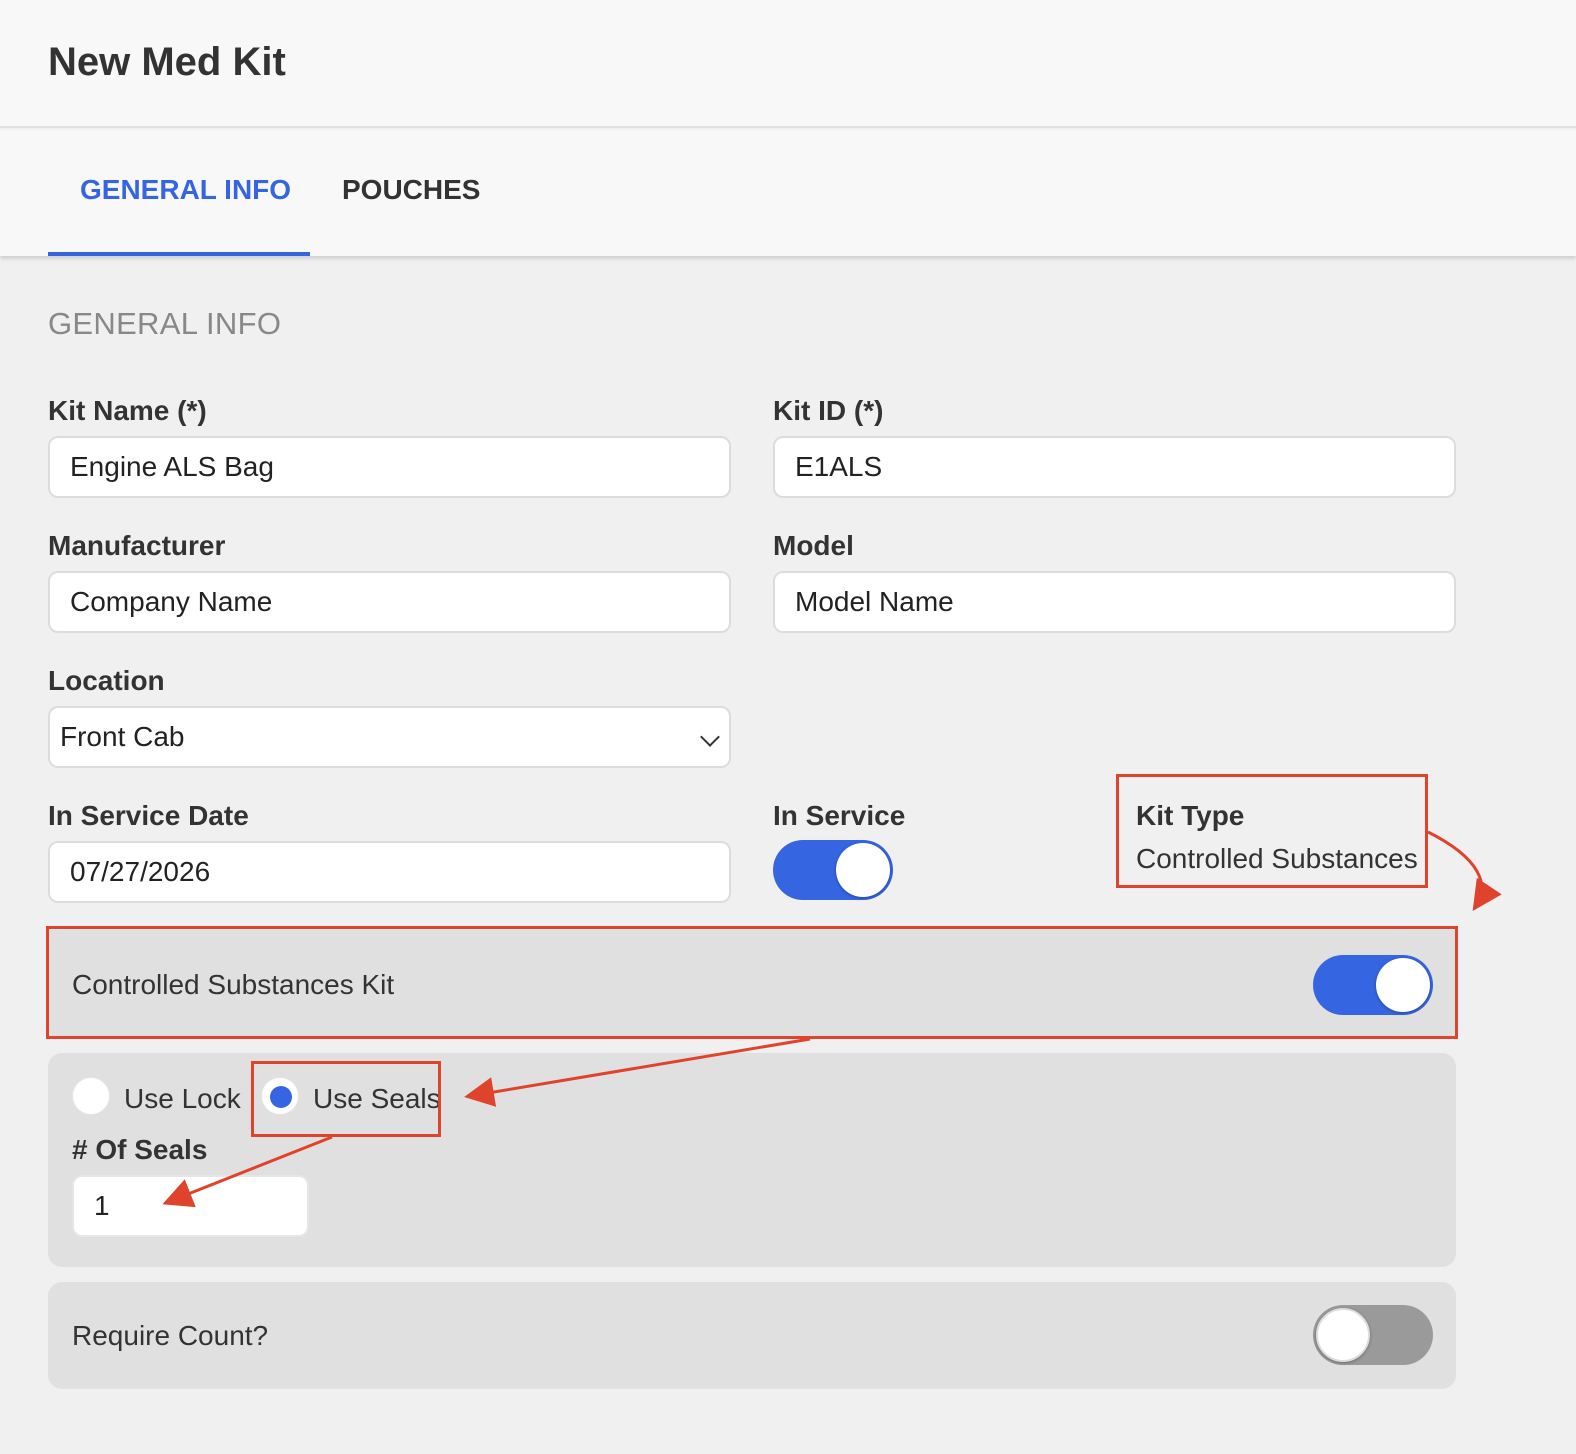 The width and height of the screenshot is (1576, 1454). What do you see at coordinates (1114, 602) in the screenshot?
I see `model-input` at bounding box center [1114, 602].